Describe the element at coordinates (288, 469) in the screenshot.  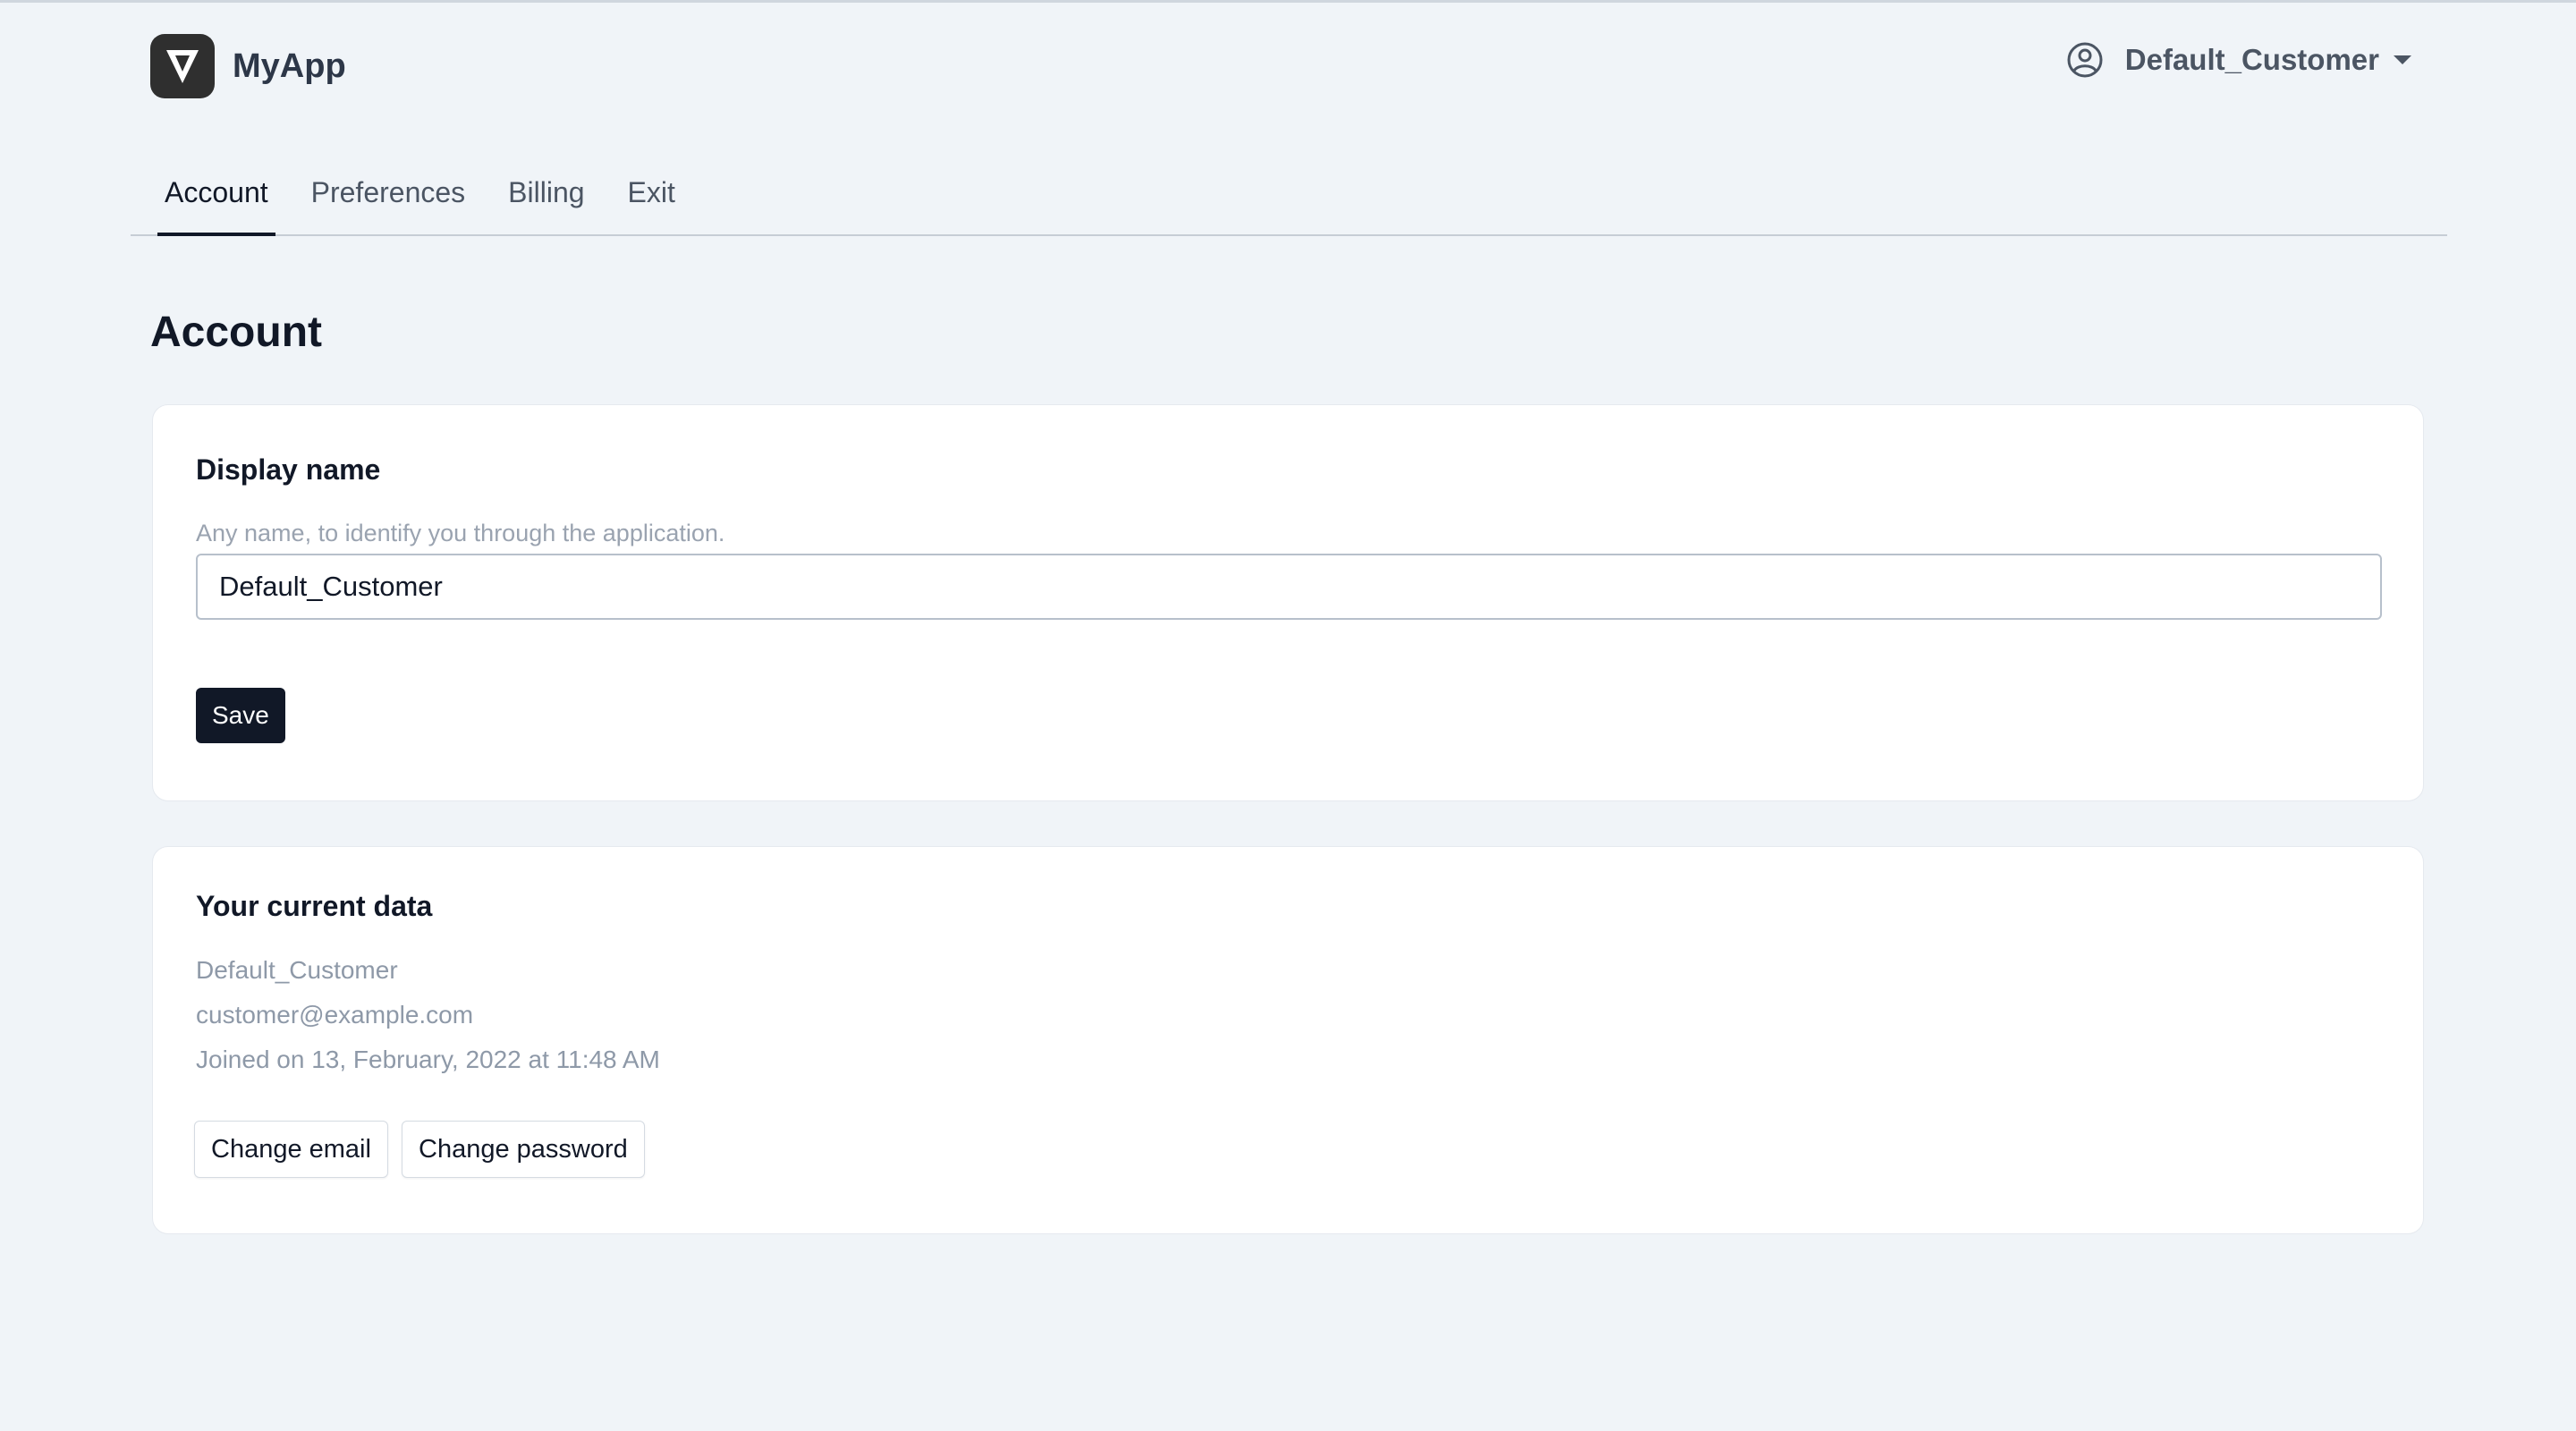
I see `display-name-heading: Display name` at that location.